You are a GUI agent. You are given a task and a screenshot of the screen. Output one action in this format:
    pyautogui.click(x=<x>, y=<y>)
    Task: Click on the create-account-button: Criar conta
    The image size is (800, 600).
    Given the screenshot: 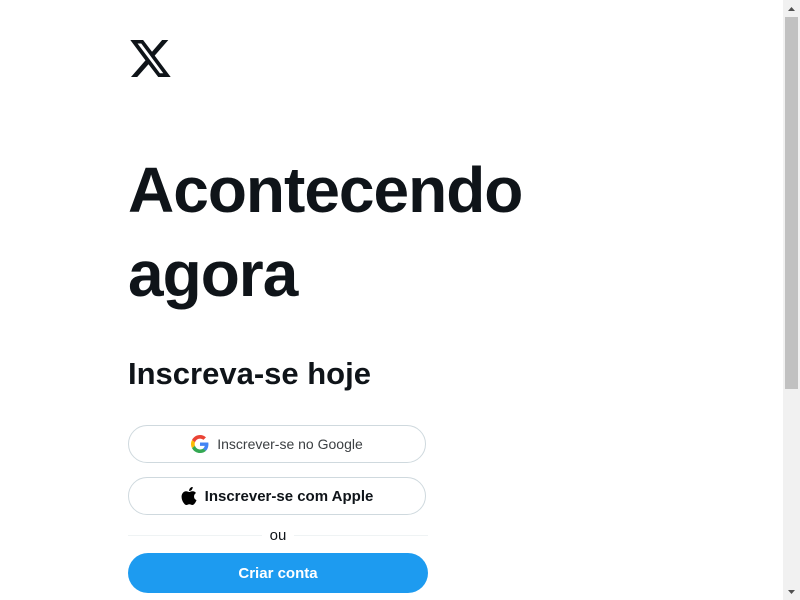 What is the action you would take?
    pyautogui.click(x=278, y=573)
    